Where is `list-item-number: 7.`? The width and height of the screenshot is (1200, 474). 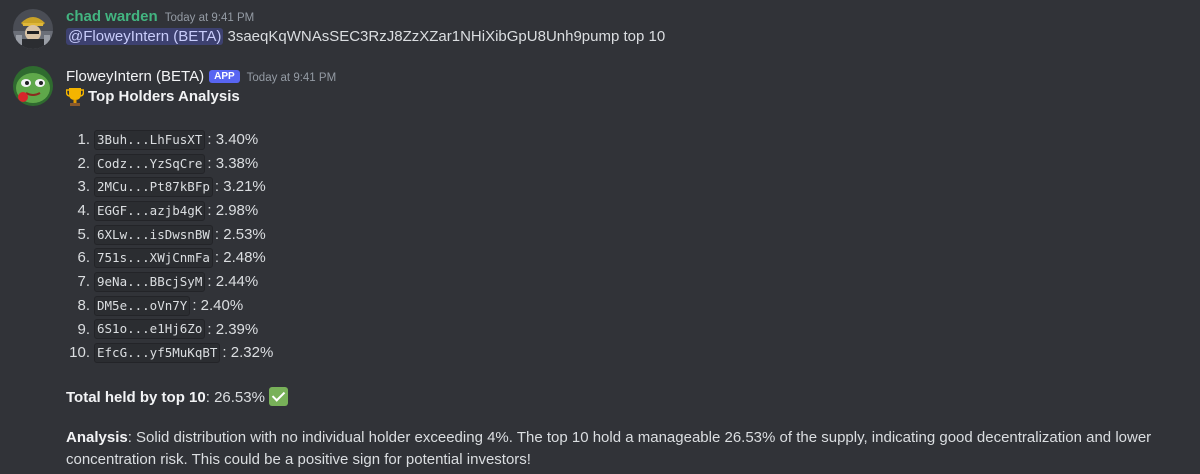 list-item-number: 7. is located at coordinates (83, 282).